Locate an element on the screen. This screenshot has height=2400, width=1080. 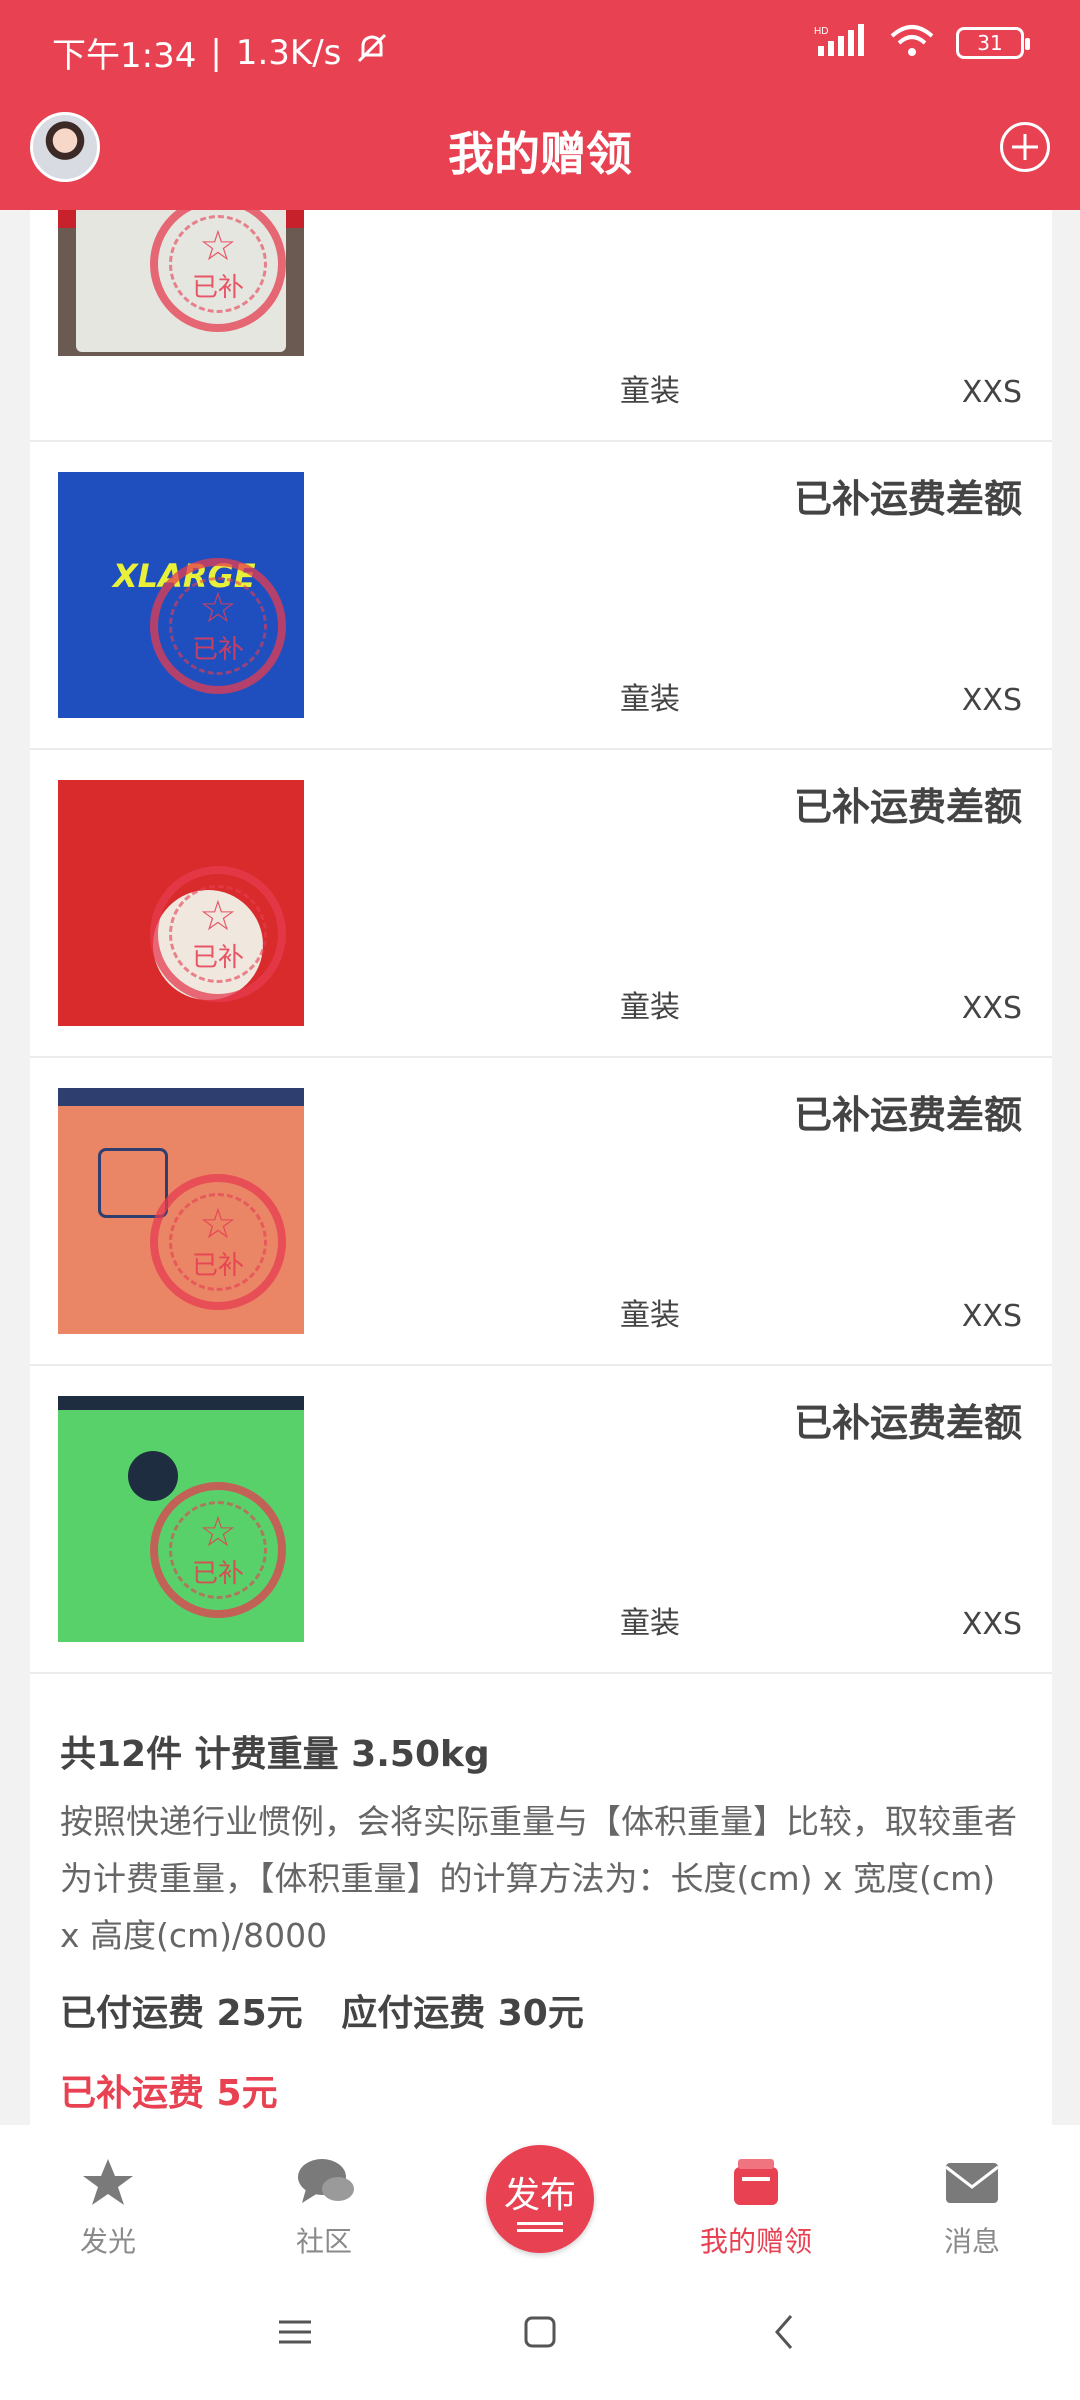
star-icon is located at coordinates (108, 2183).